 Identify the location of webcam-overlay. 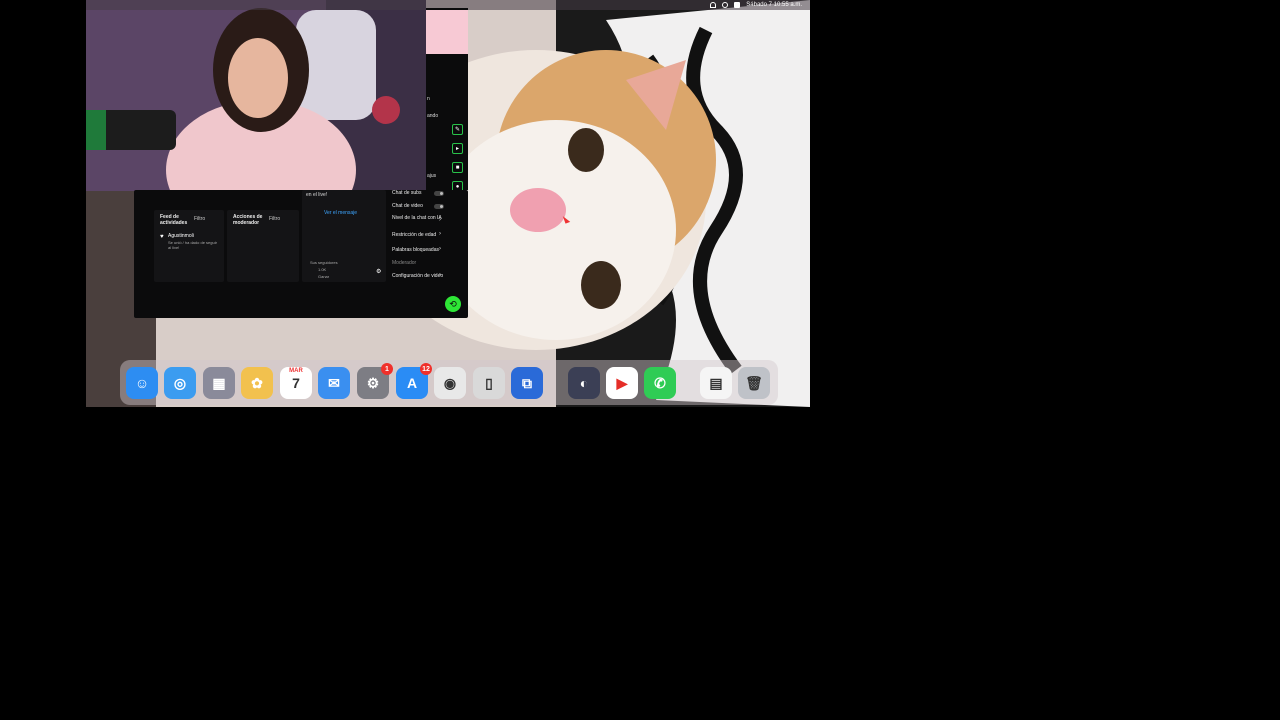
(256, 95).